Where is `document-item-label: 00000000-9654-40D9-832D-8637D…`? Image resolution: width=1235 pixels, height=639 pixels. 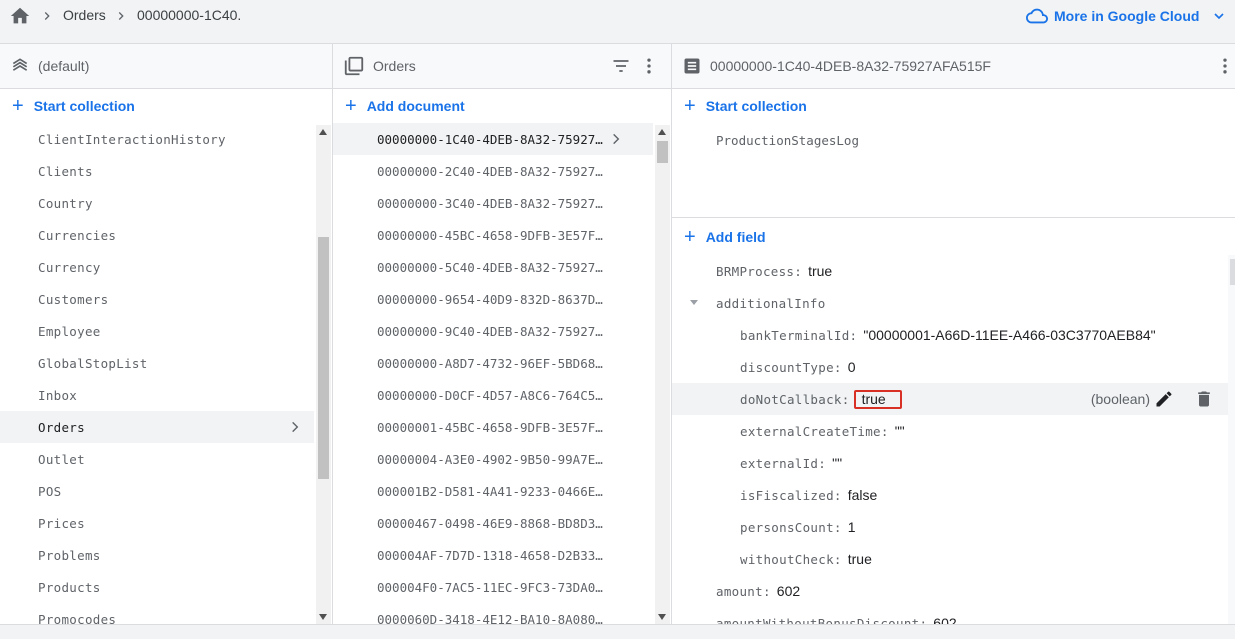
document-item-label: 00000000-9654-40D9-832D-8637D… is located at coordinates (490, 299).